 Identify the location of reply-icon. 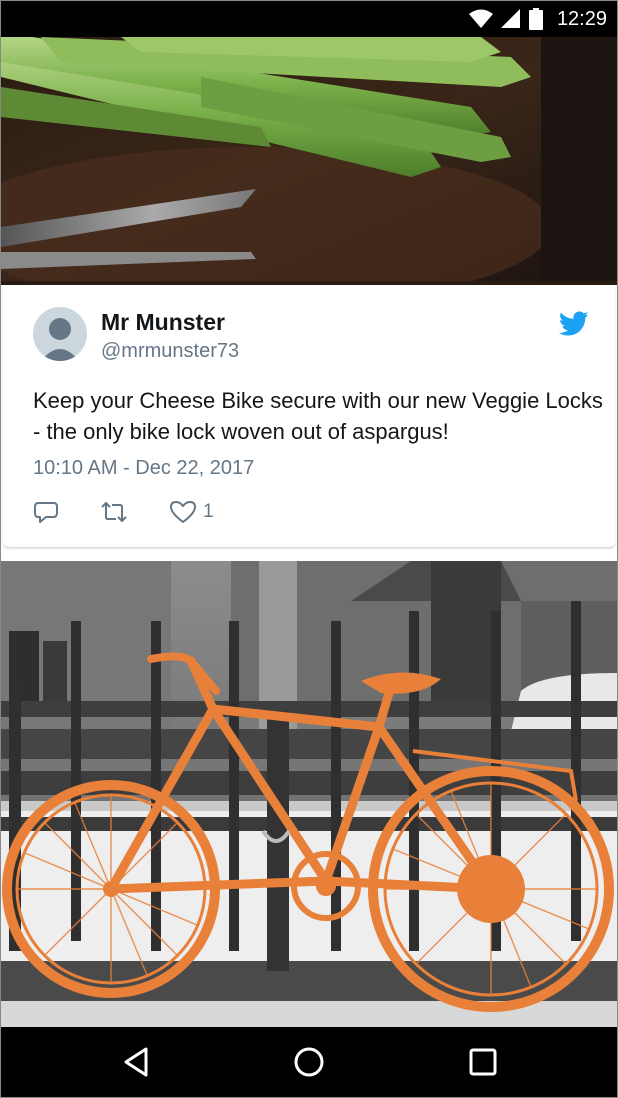
(46, 512).